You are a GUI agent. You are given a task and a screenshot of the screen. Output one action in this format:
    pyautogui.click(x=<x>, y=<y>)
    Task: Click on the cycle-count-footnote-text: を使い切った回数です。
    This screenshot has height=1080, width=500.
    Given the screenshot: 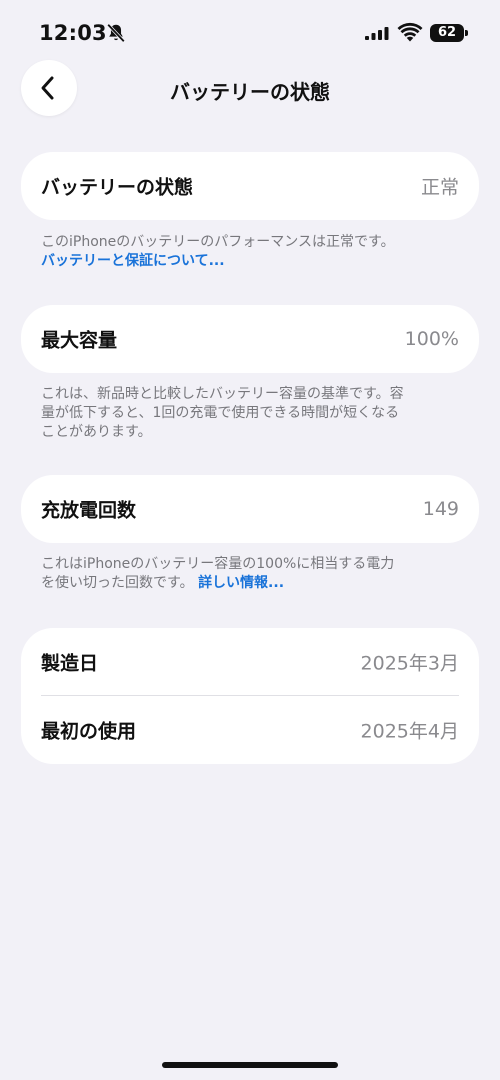 What is the action you would take?
    pyautogui.click(x=117, y=583)
    